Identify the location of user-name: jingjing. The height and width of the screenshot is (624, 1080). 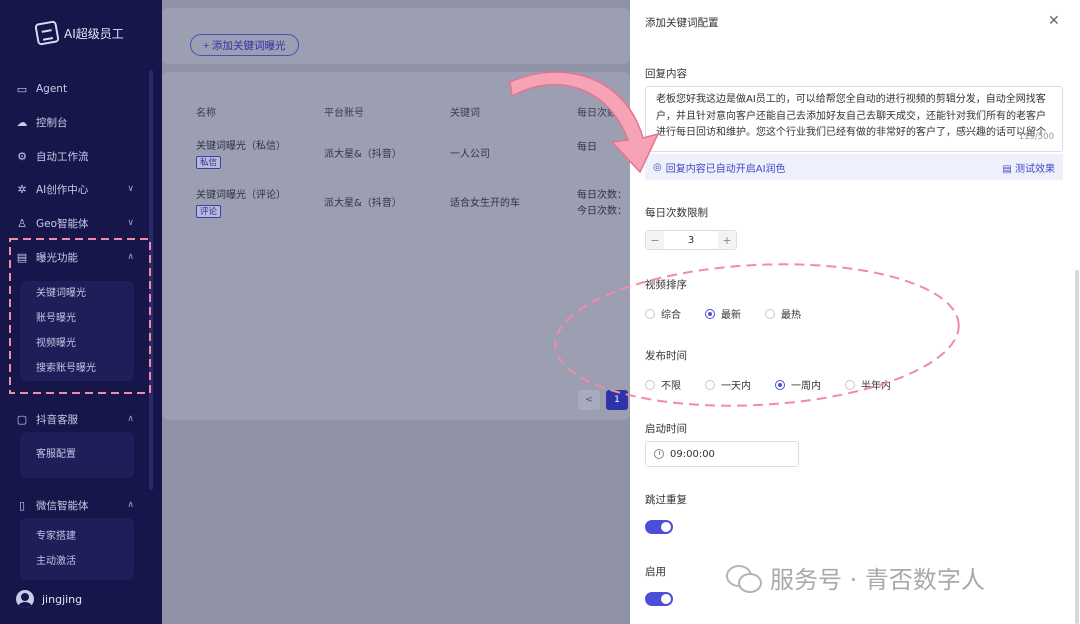
(62, 599).